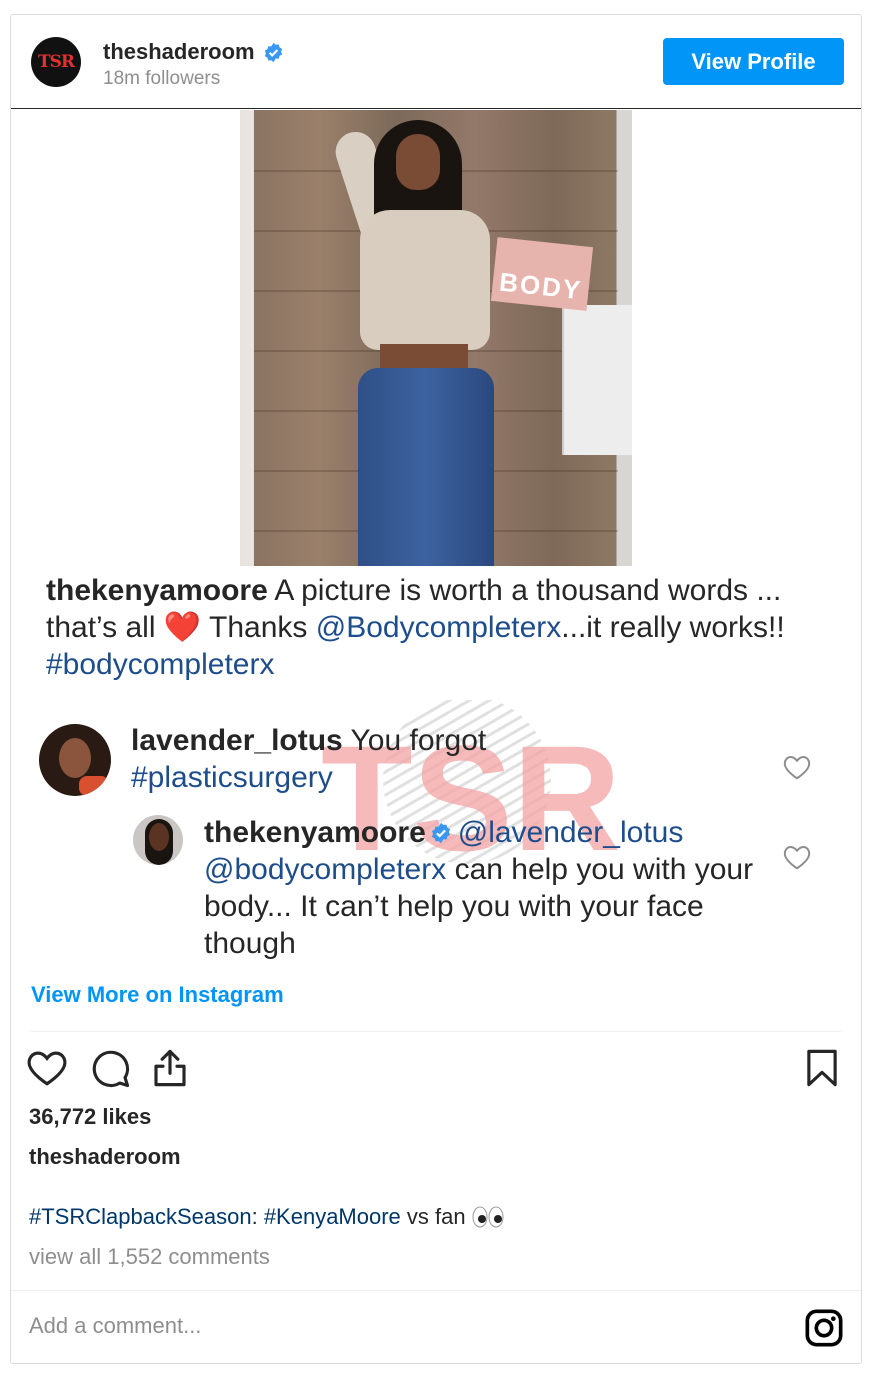 The height and width of the screenshot is (1380, 878). I want to click on profile-username: theshaderoom, so click(193, 52).